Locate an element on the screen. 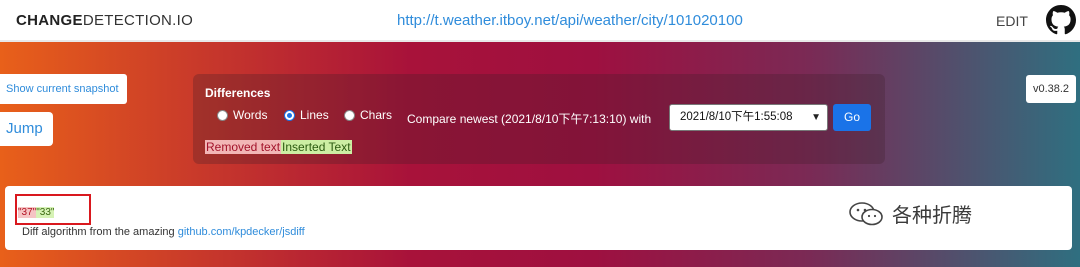 The height and width of the screenshot is (267, 1080). jsdiff-link: github.com/kpdecker/jsdiff is located at coordinates (241, 232).